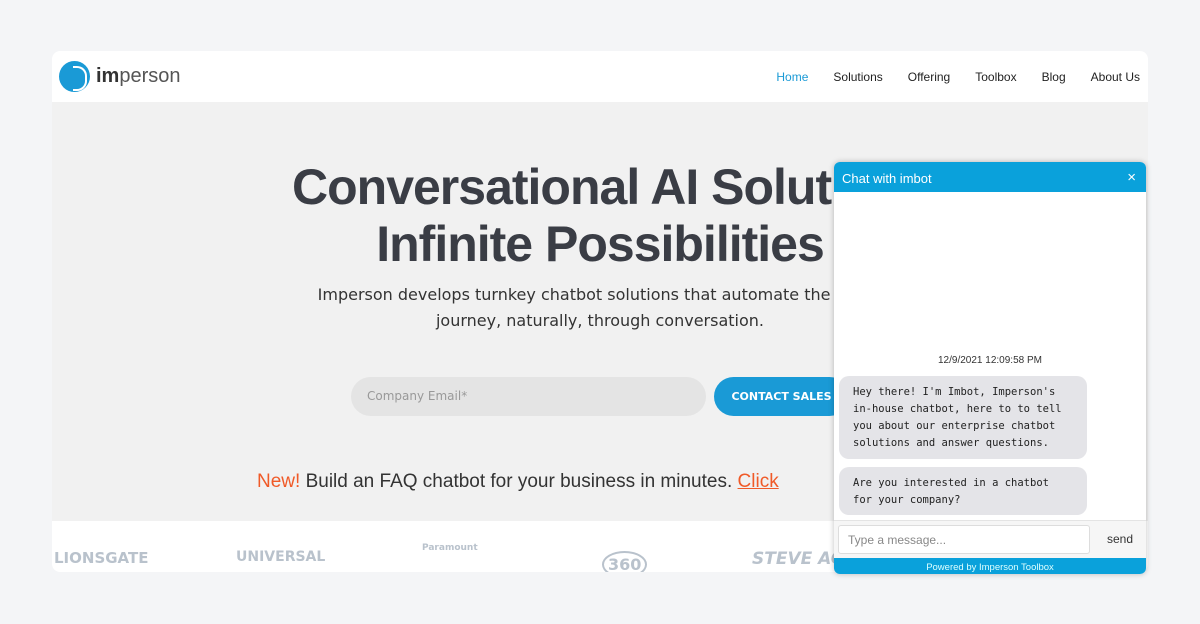  What do you see at coordinates (1115, 77) in the screenshot?
I see `nav-about-us: About Us` at bounding box center [1115, 77].